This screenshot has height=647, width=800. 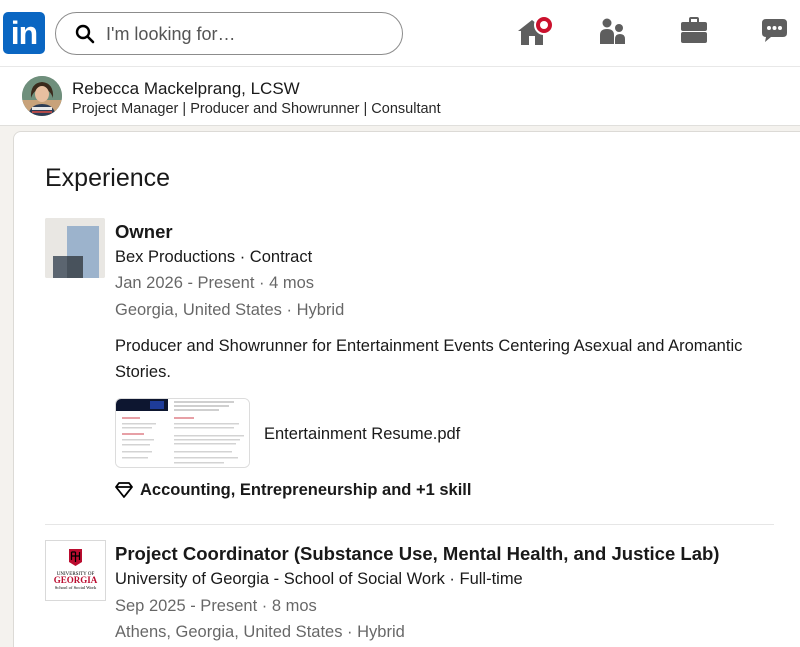 What do you see at coordinates (544, 25) in the screenshot?
I see `notification-badge` at bounding box center [544, 25].